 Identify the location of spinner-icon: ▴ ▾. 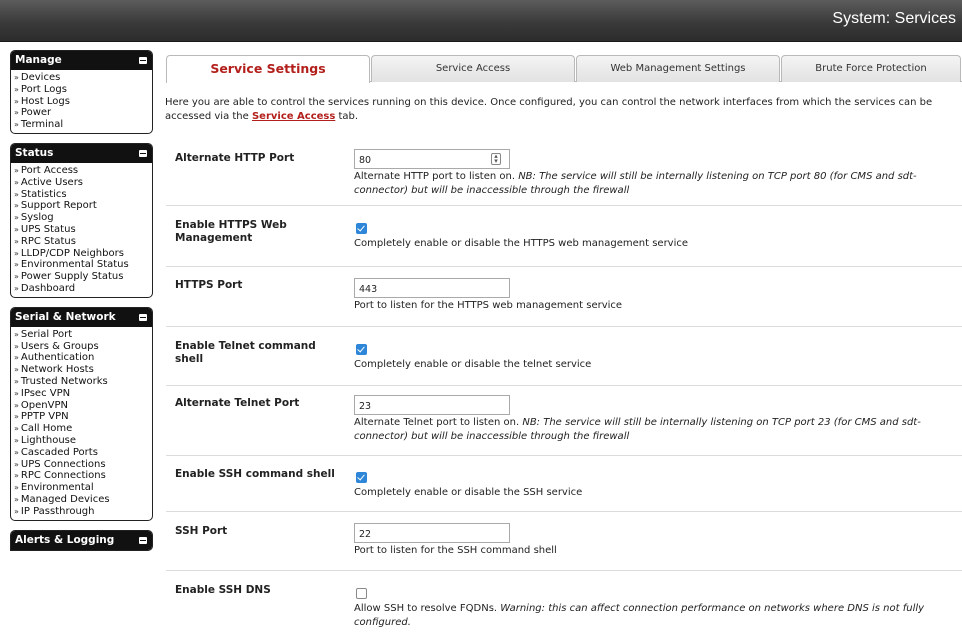
(496, 159).